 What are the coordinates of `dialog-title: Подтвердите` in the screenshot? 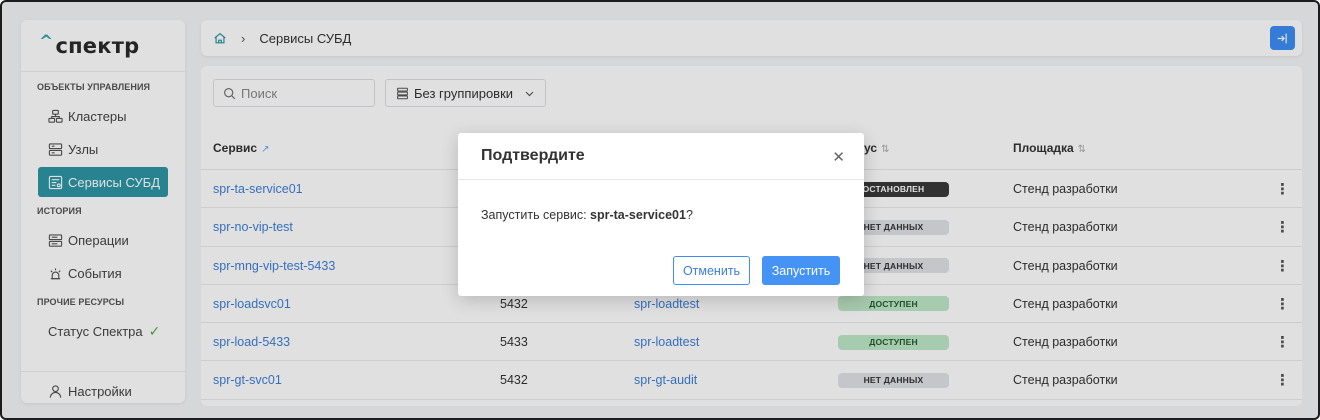 It's located at (533, 155).